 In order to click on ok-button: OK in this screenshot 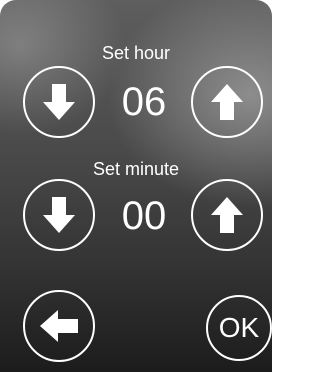, I will do `click(239, 328)`.